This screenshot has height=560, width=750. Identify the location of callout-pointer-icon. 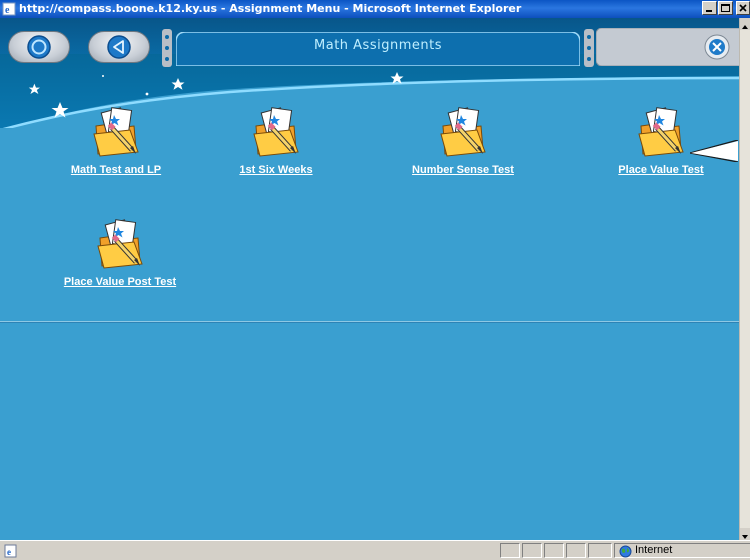
(714, 151).